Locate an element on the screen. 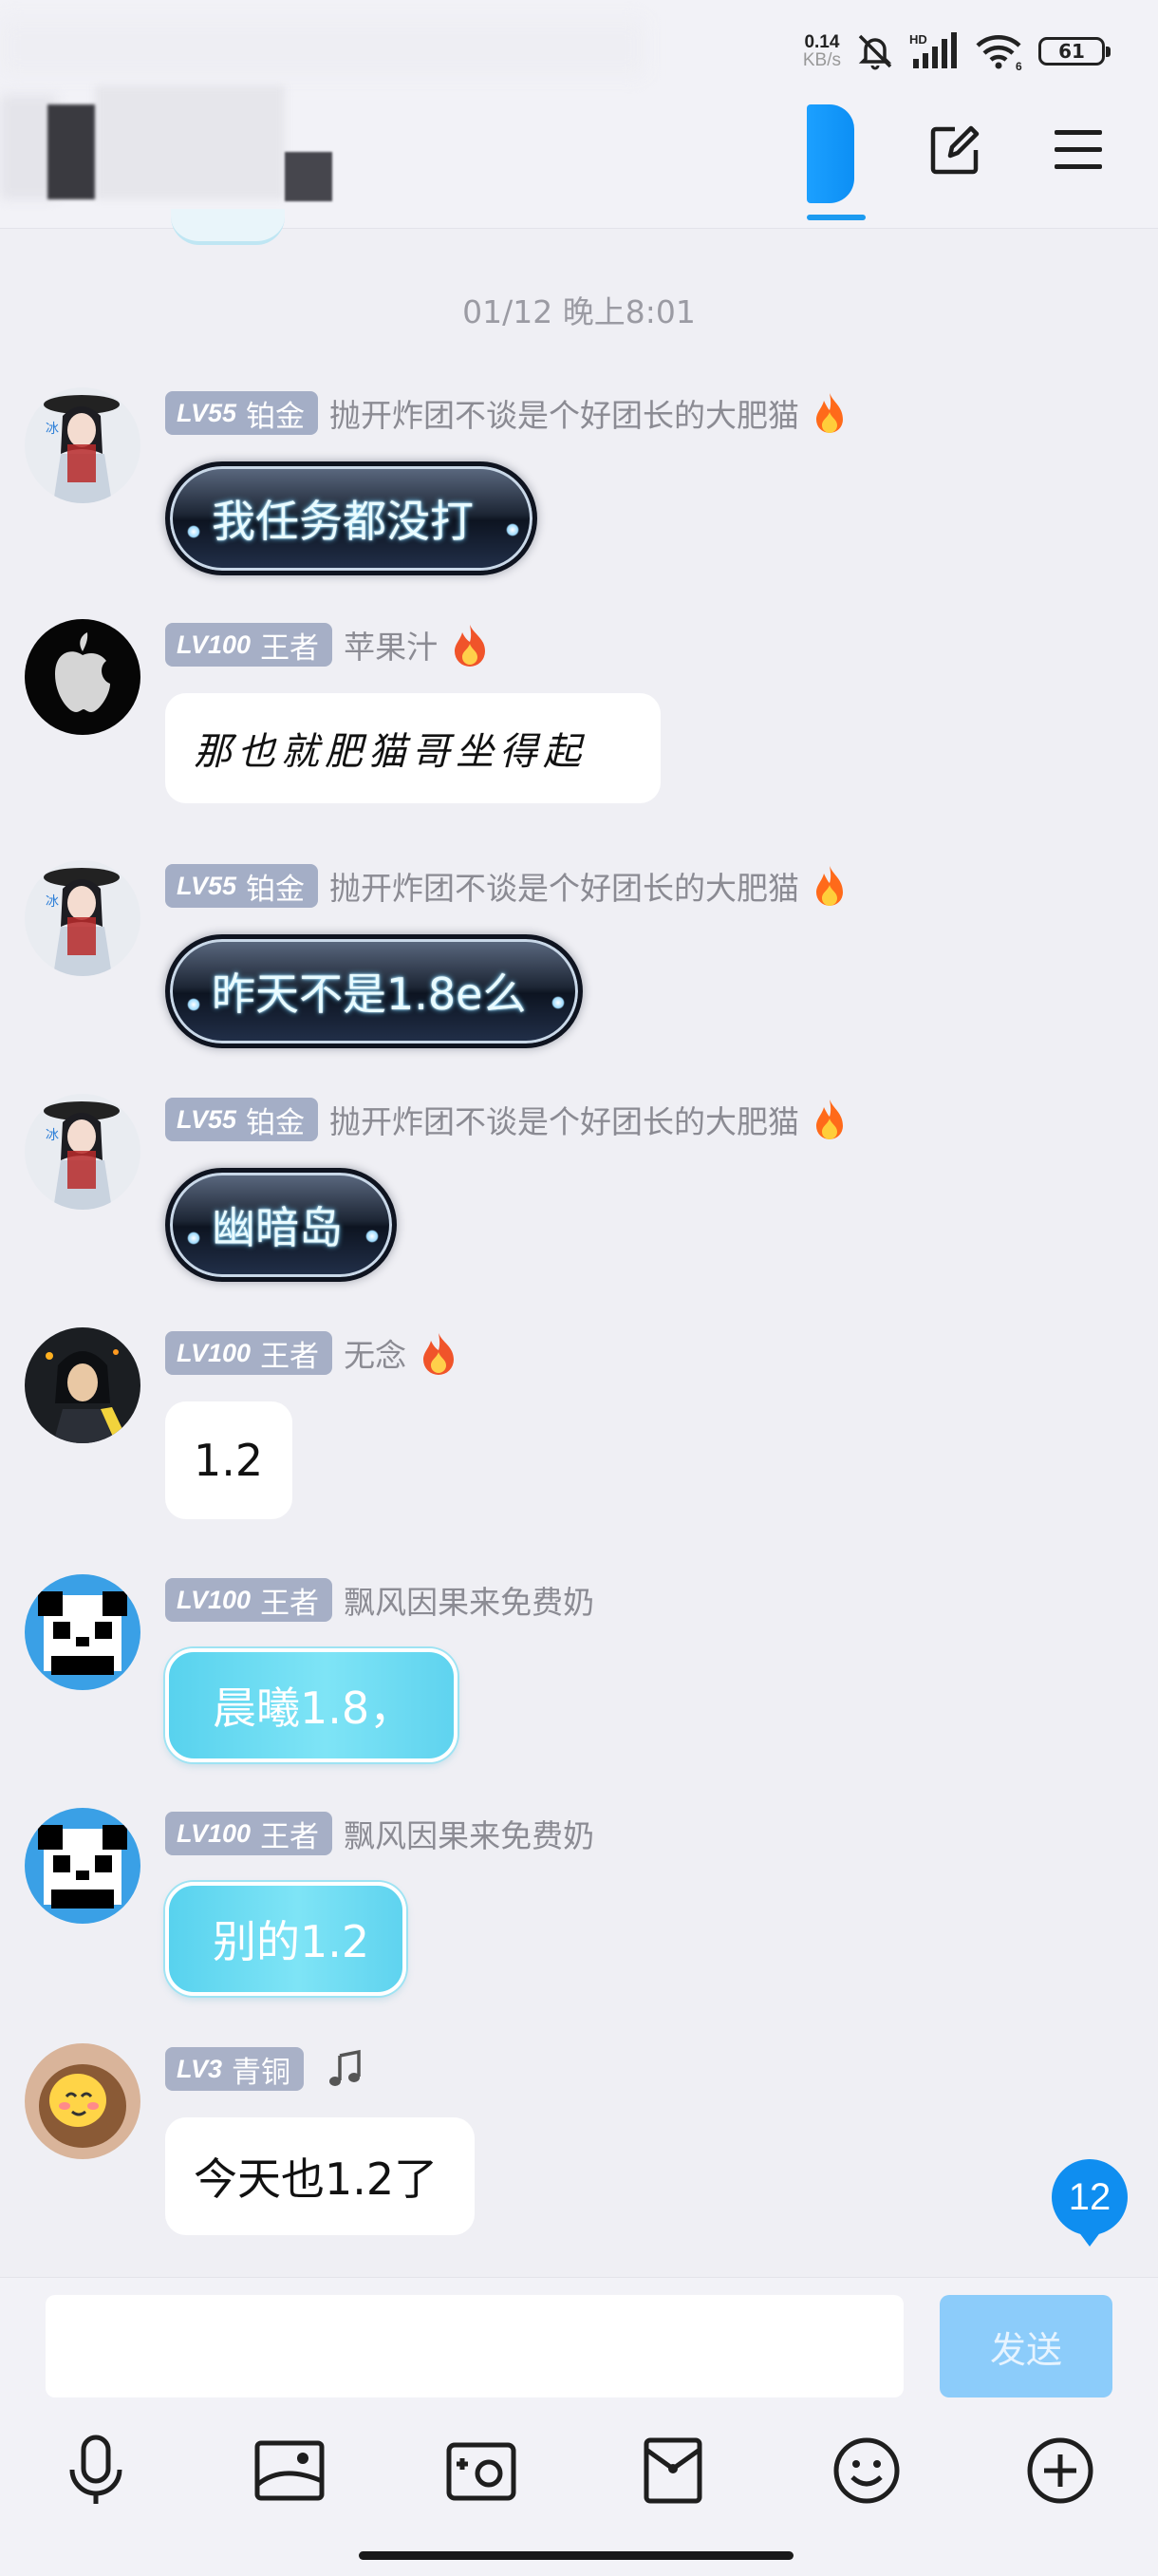  camera-icon is located at coordinates (481, 2472).